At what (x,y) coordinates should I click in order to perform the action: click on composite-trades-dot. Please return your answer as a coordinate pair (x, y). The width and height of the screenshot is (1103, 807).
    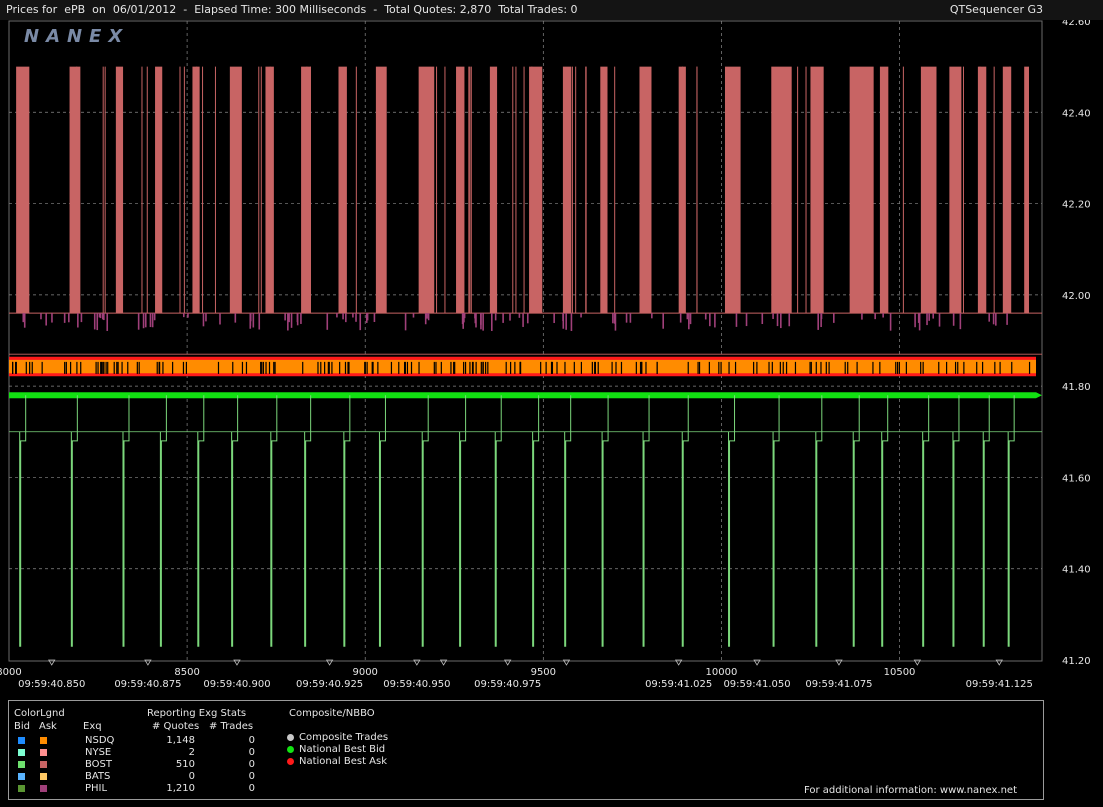
    Looking at the image, I should click on (290, 737).